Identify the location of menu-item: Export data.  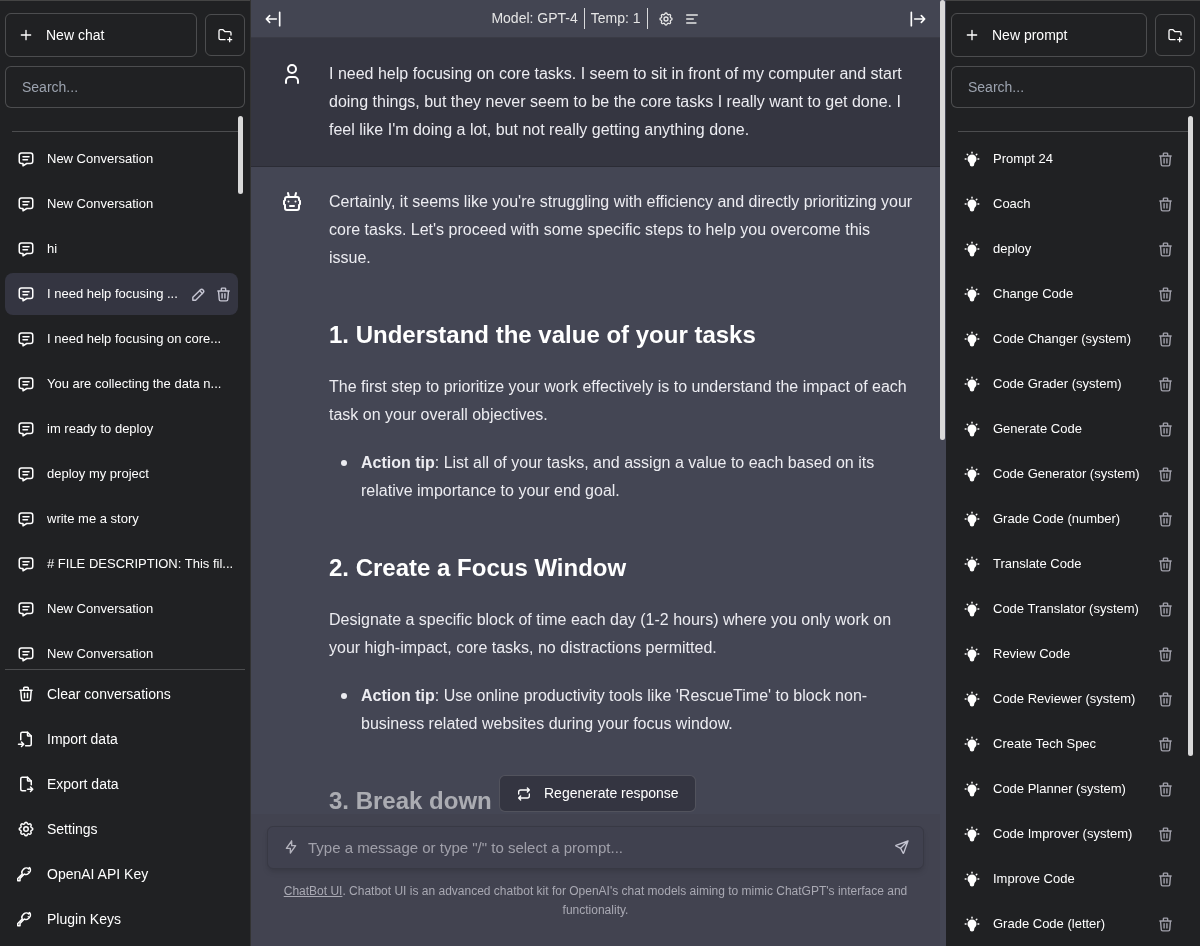
(125, 784).